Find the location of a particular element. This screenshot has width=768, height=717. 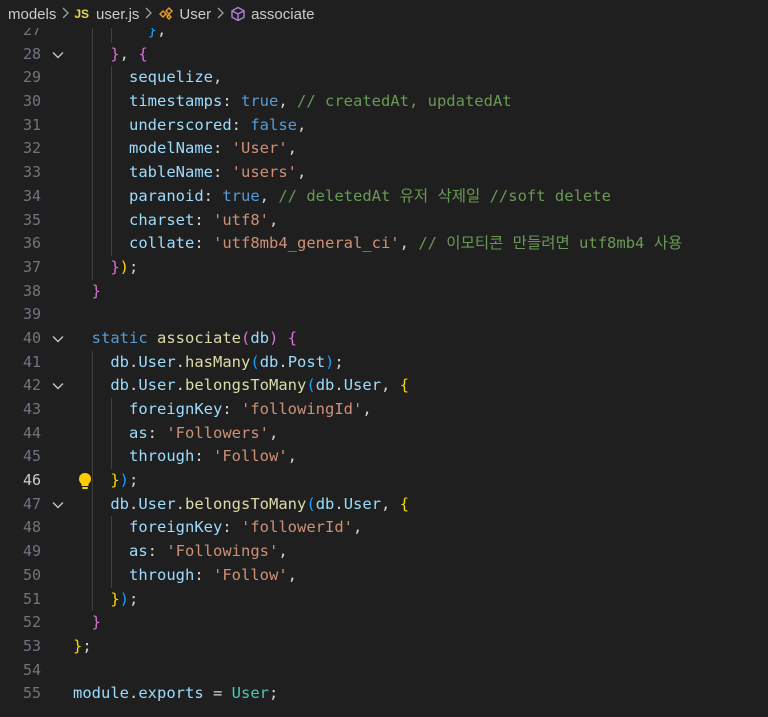

code-line: 45 through: 'Follow', is located at coordinates (384, 457).